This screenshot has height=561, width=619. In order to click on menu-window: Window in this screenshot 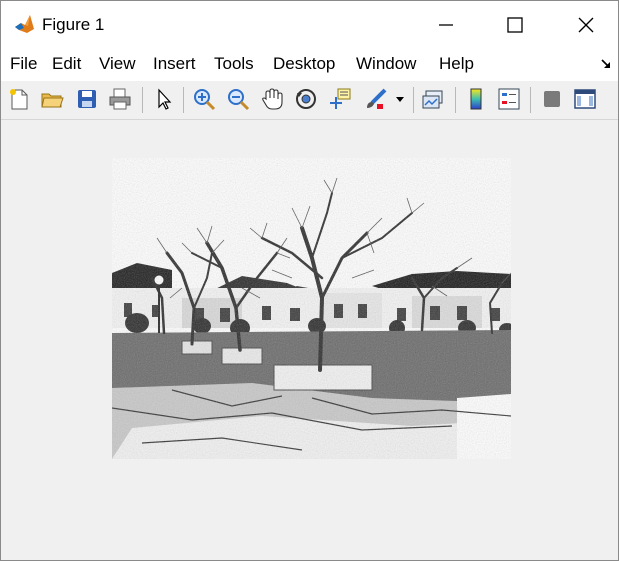, I will do `click(386, 64)`.